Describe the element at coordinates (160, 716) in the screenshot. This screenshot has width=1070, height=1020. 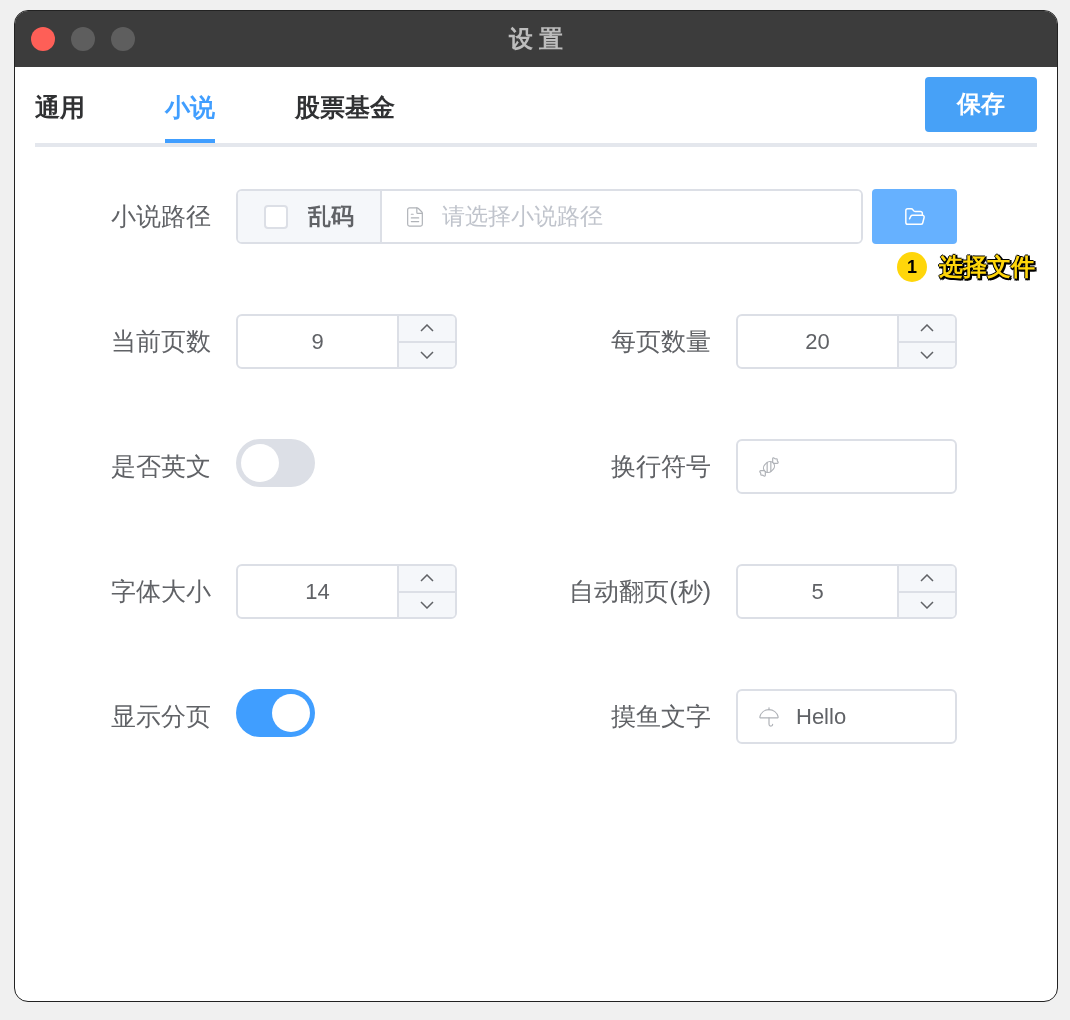
I see `field-label: 显示分页` at that location.